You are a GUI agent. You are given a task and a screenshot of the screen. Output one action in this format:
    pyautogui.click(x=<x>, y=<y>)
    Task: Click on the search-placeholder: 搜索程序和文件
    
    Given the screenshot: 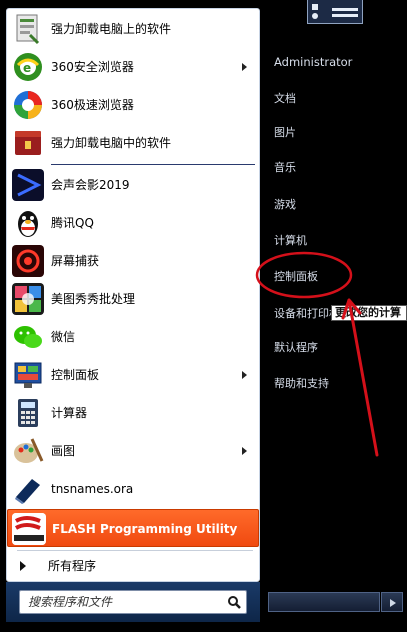 What is the action you would take?
    pyautogui.click(x=70, y=602)
    